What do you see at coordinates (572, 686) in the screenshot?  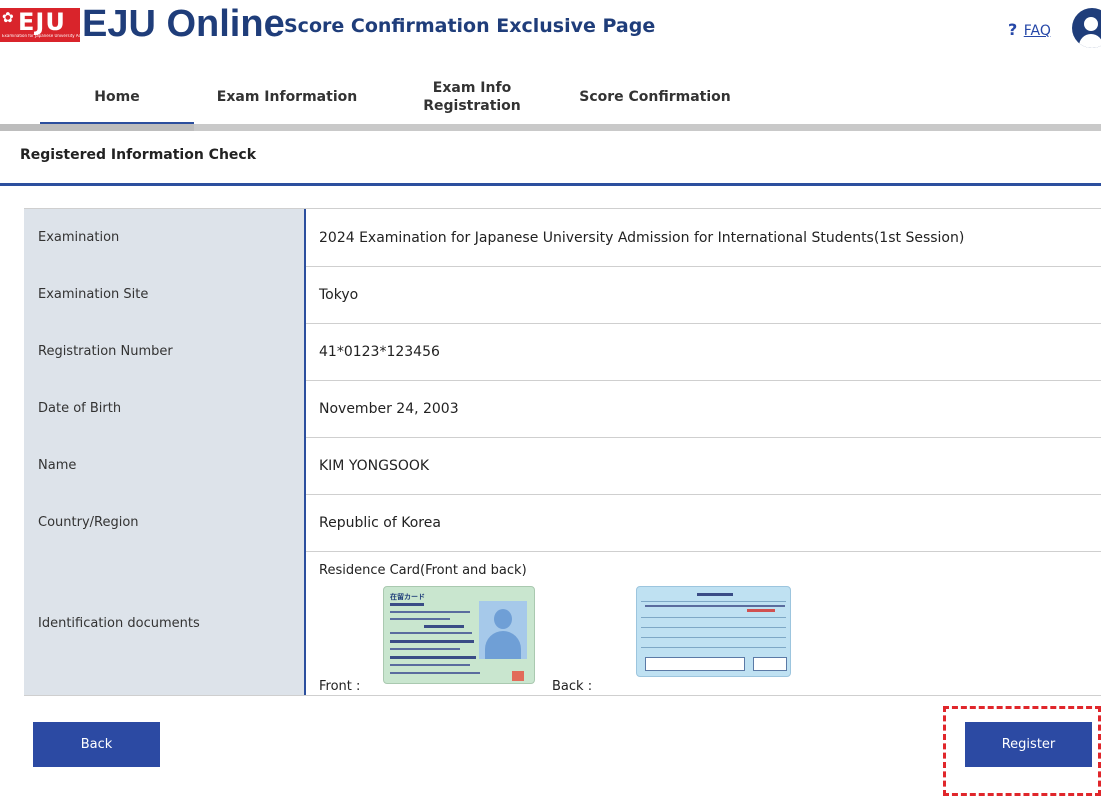 I see `back-label: Back :` at bounding box center [572, 686].